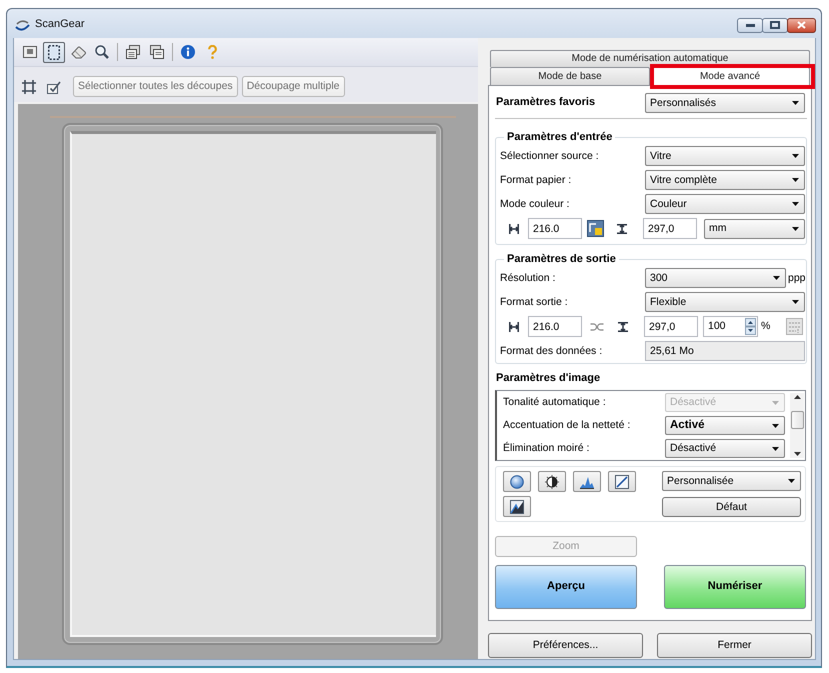  I want to click on info-icon, so click(188, 52).